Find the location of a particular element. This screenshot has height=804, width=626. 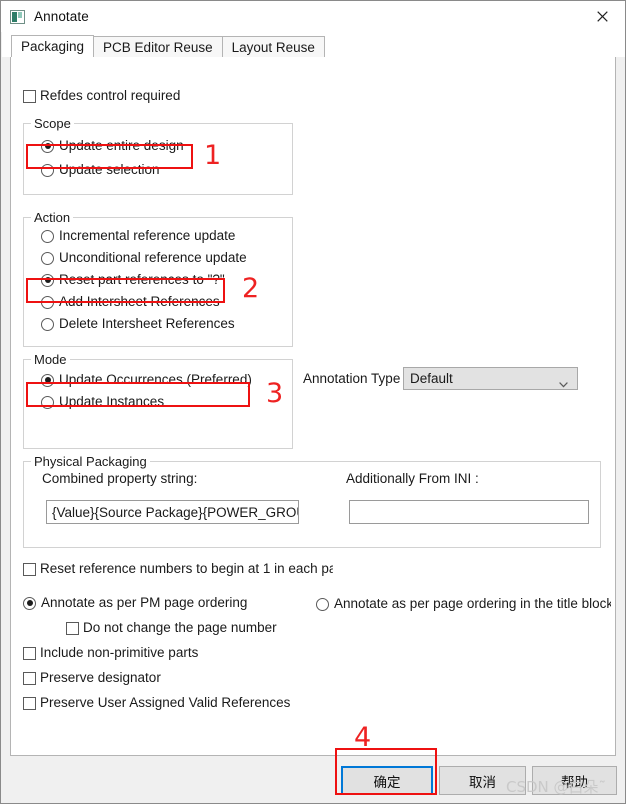

ok-button: 确定 is located at coordinates (387, 780).